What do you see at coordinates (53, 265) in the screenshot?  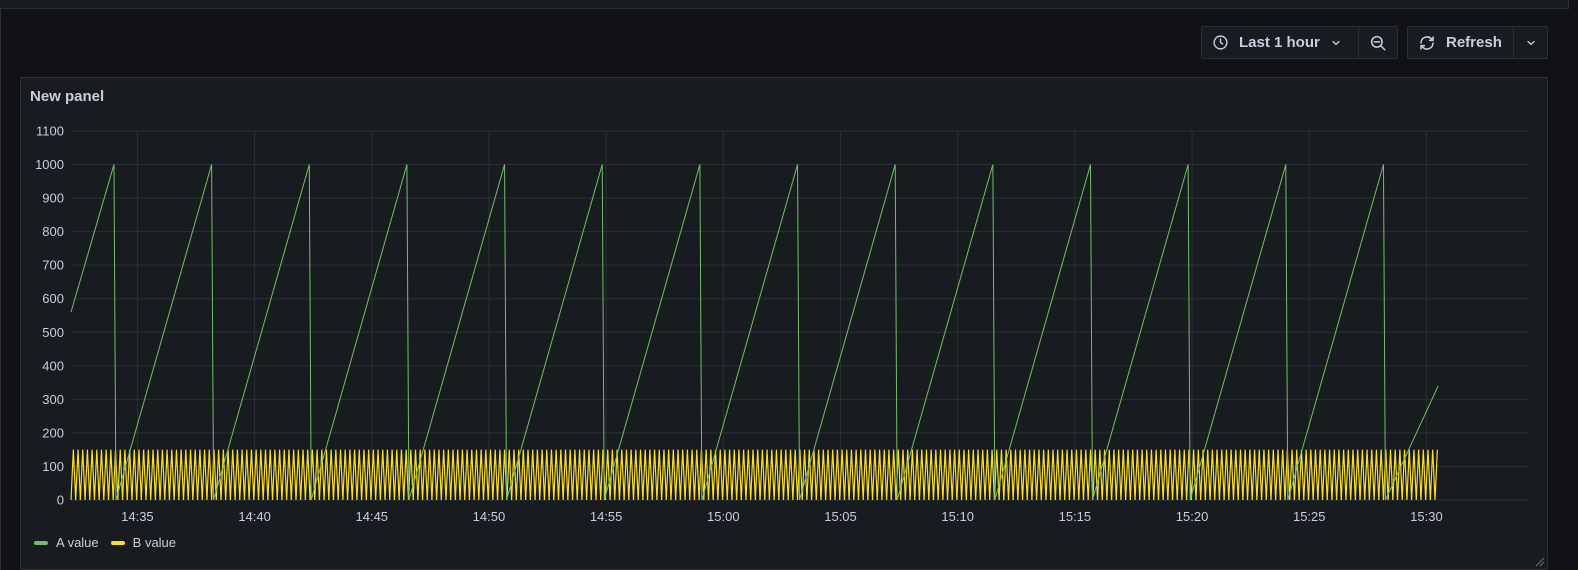 I see `y-tick-label: 700` at bounding box center [53, 265].